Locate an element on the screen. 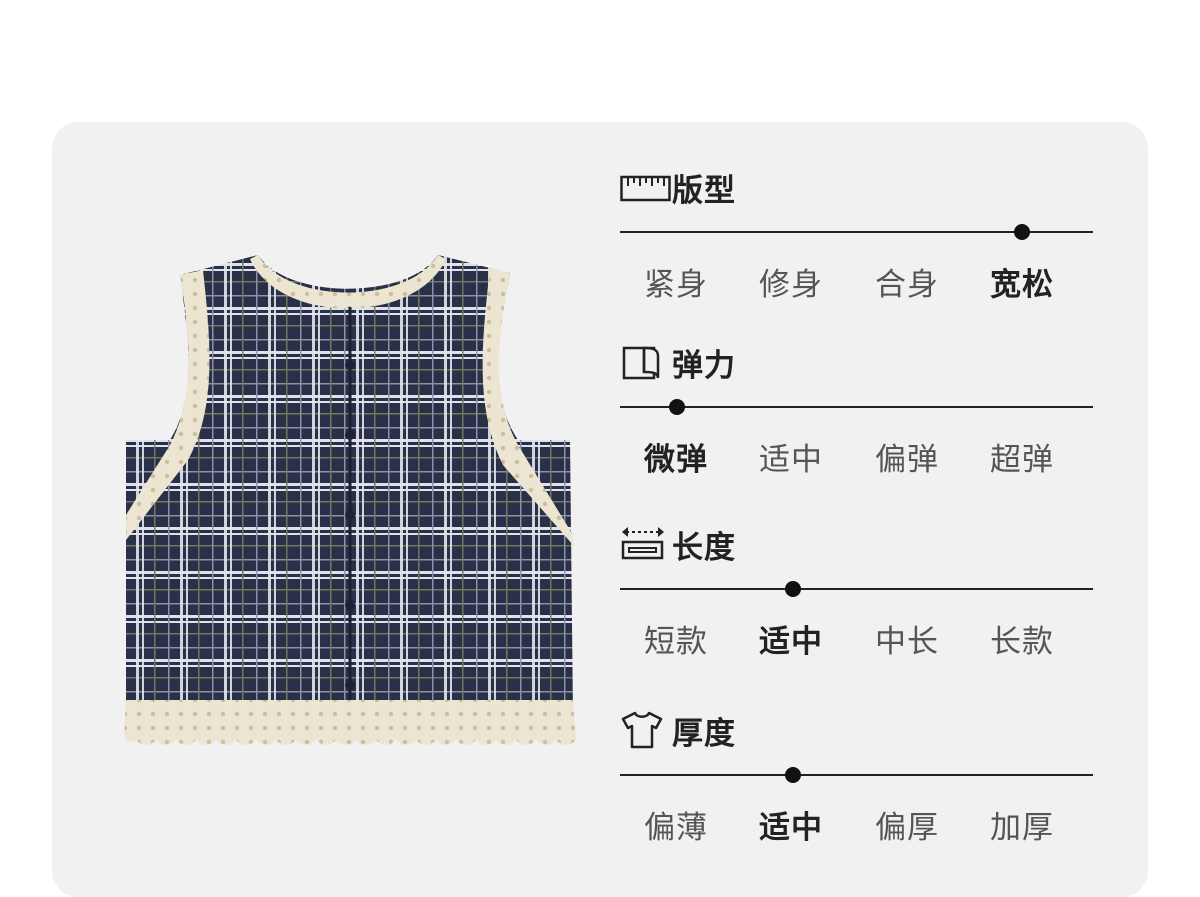 Image resolution: width=1200 pixels, height=897 pixels. attr-option: 合身 is located at coordinates (907, 285).